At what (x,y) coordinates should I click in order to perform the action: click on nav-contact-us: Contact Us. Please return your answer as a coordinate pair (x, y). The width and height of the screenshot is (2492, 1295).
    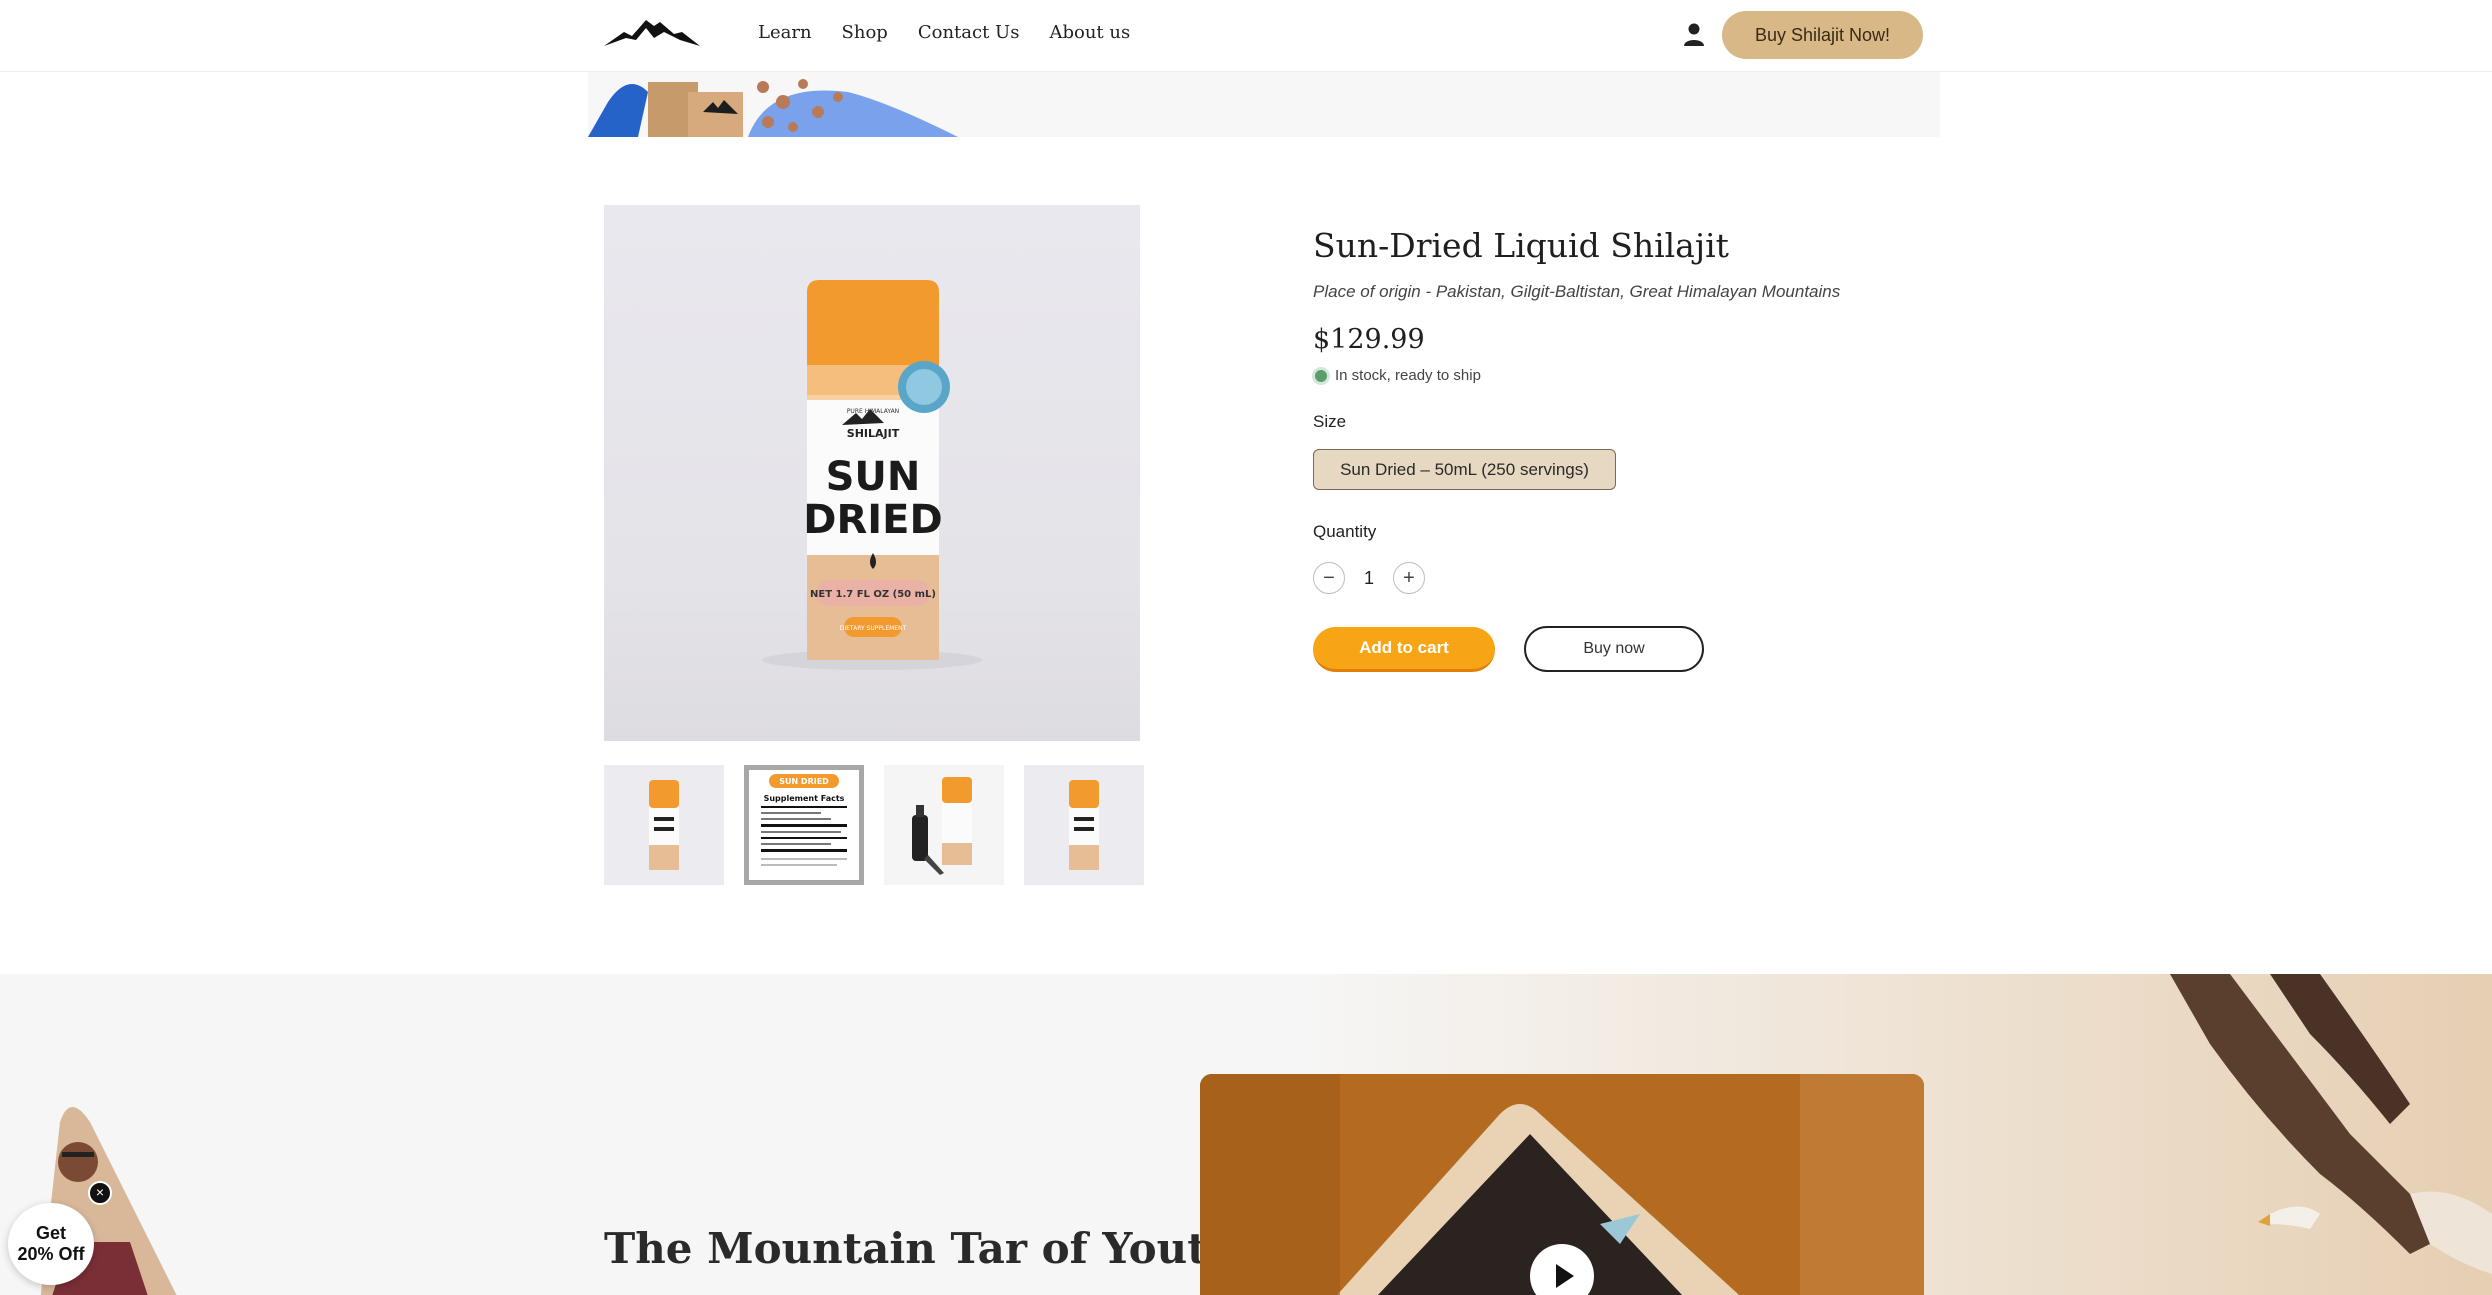
    Looking at the image, I should click on (969, 32).